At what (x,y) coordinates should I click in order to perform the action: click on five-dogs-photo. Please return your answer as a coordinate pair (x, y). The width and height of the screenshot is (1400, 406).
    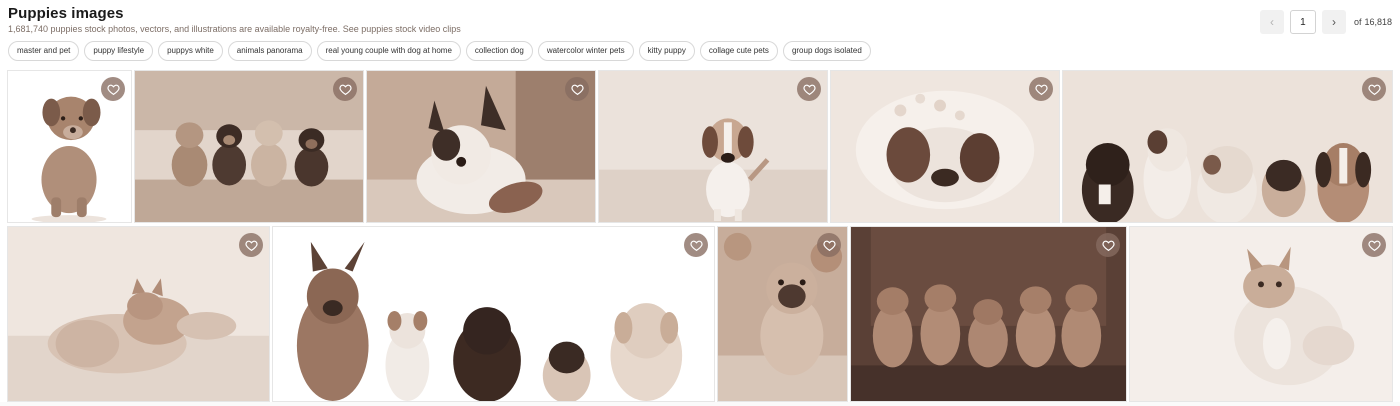
    Looking at the image, I should click on (493, 314).